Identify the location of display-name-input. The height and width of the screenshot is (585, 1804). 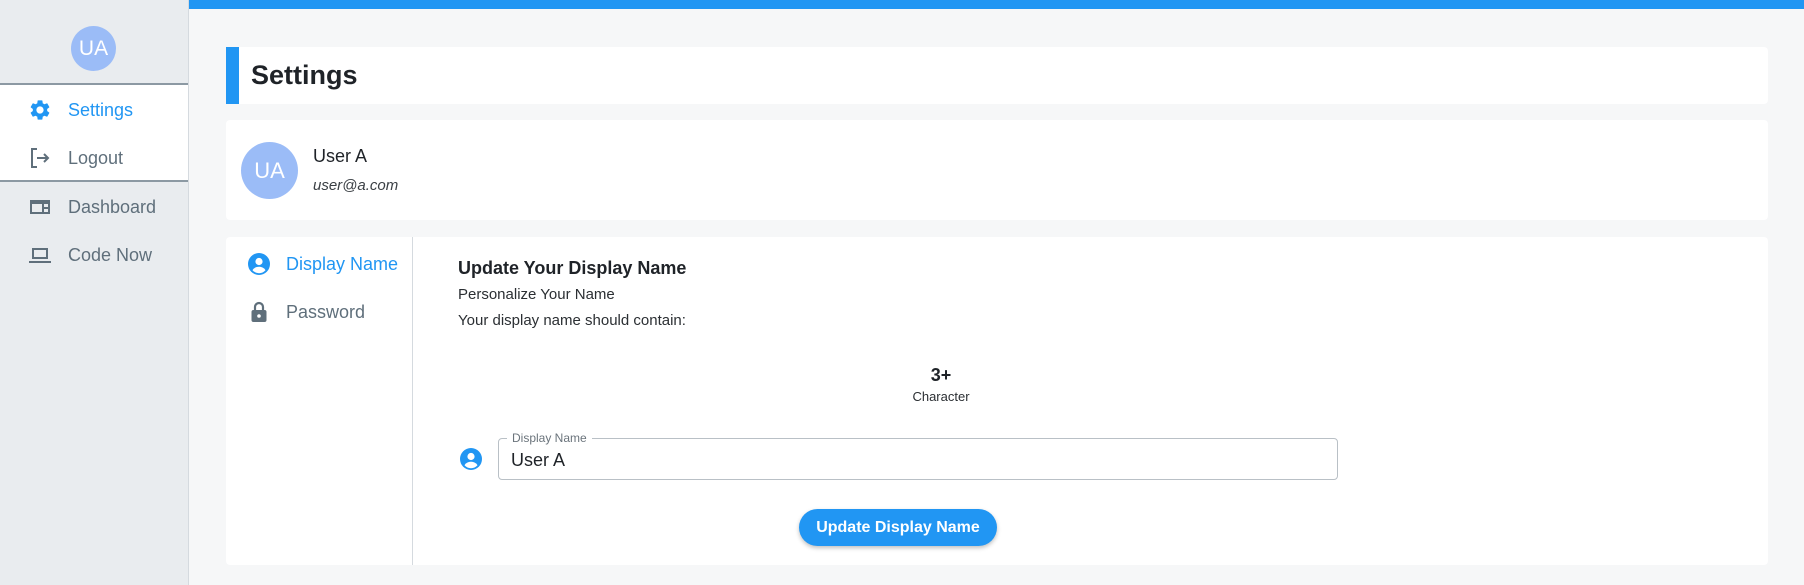
(916, 460).